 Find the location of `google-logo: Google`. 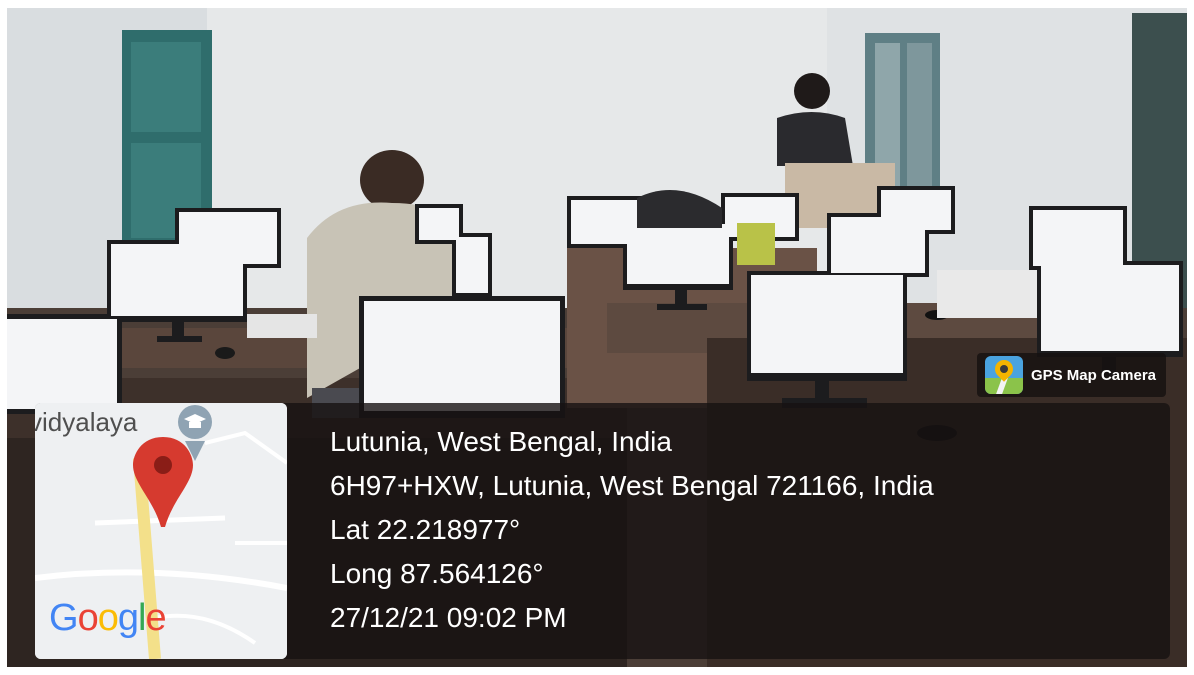

google-logo: Google is located at coordinates (108, 618).